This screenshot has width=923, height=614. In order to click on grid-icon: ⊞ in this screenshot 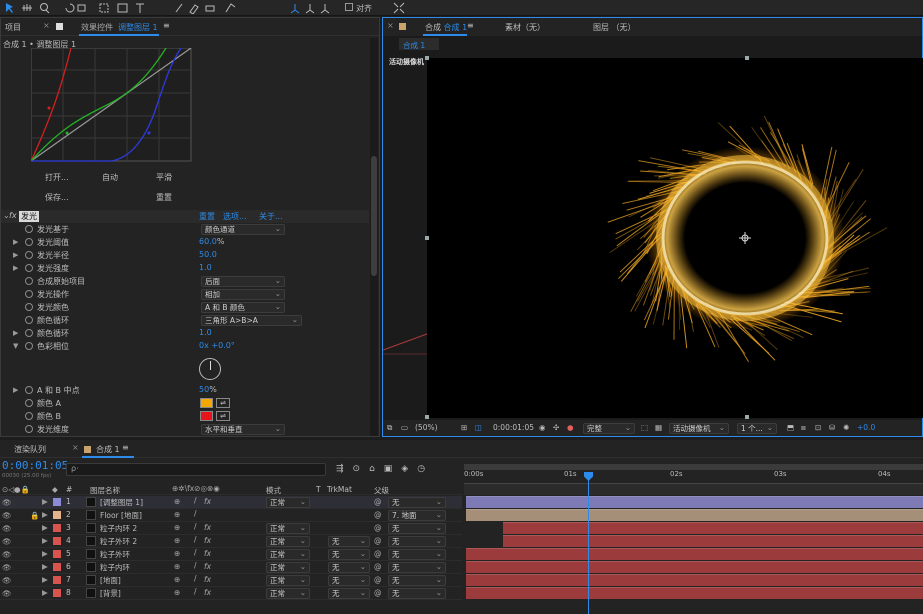, I will do `click(464, 427)`.